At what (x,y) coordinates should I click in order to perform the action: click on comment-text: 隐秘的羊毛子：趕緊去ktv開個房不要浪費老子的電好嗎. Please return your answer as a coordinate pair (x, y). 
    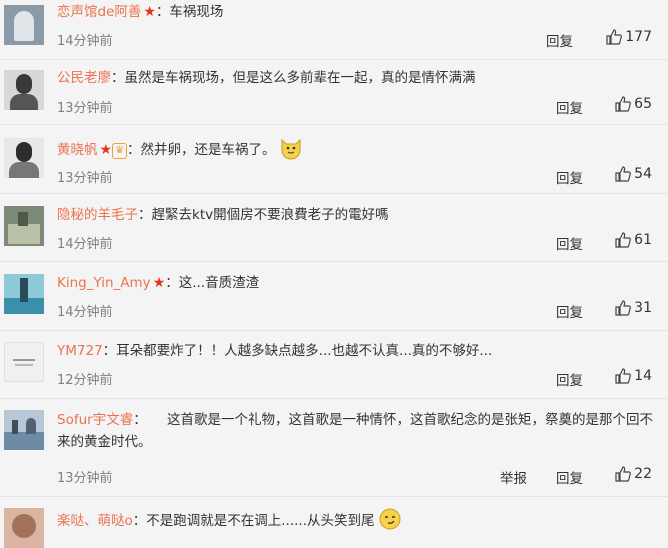
    Looking at the image, I should click on (355, 215).